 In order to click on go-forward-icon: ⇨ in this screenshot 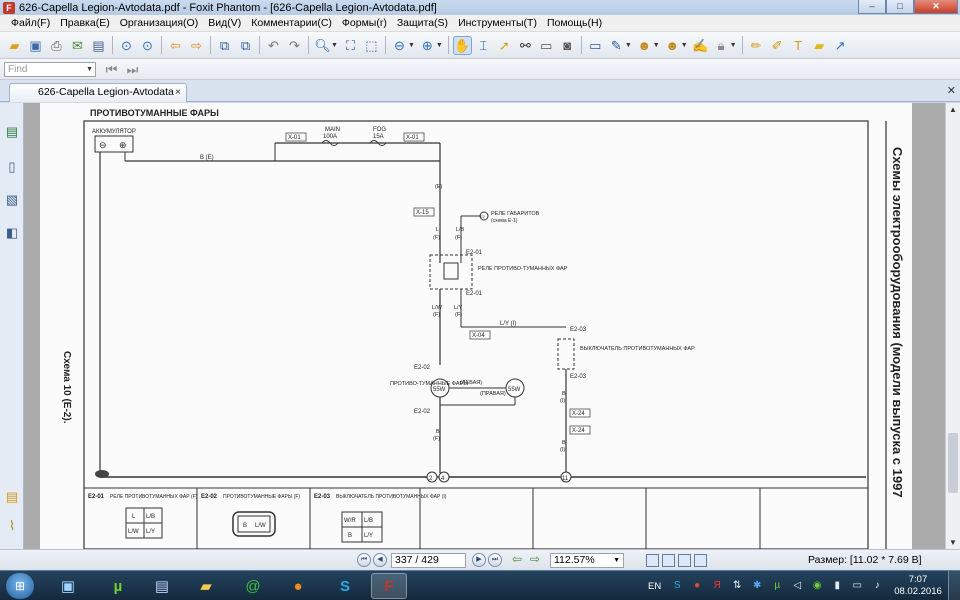, I will do `click(535, 560)`.